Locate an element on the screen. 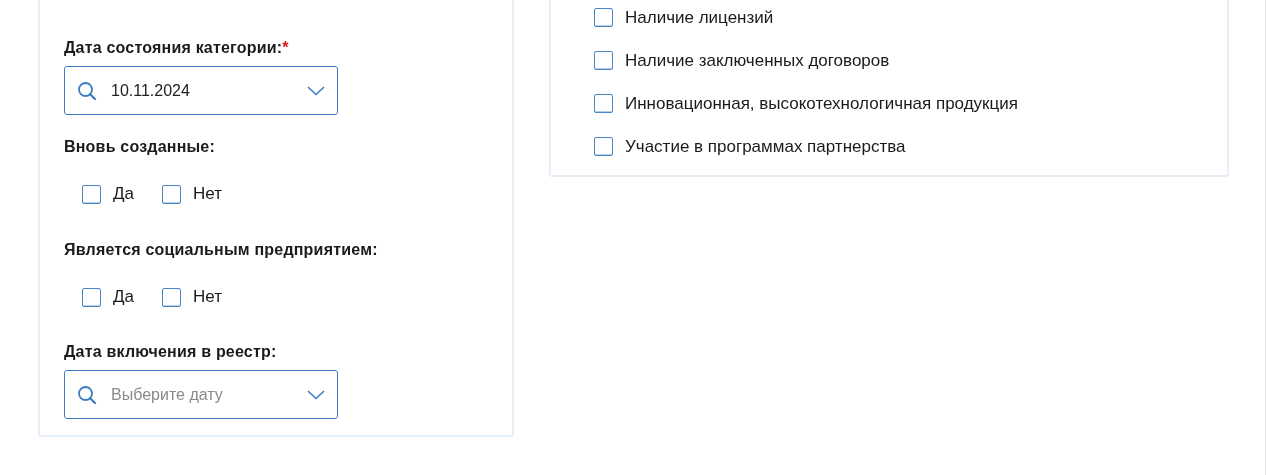 The image size is (1267, 475). date-picker: 10.11.2024 is located at coordinates (201, 90).